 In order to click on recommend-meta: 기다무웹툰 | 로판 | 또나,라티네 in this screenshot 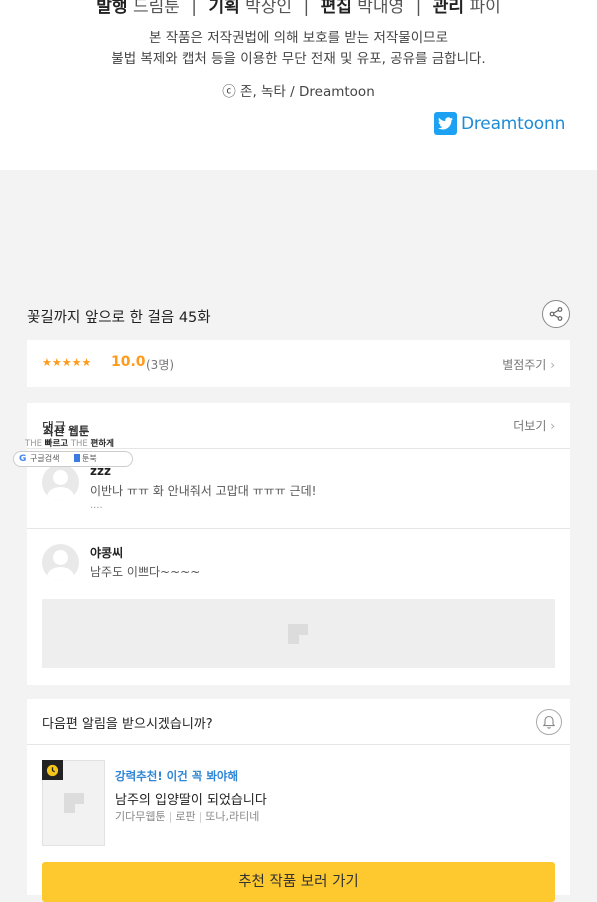, I will do `click(187, 816)`.